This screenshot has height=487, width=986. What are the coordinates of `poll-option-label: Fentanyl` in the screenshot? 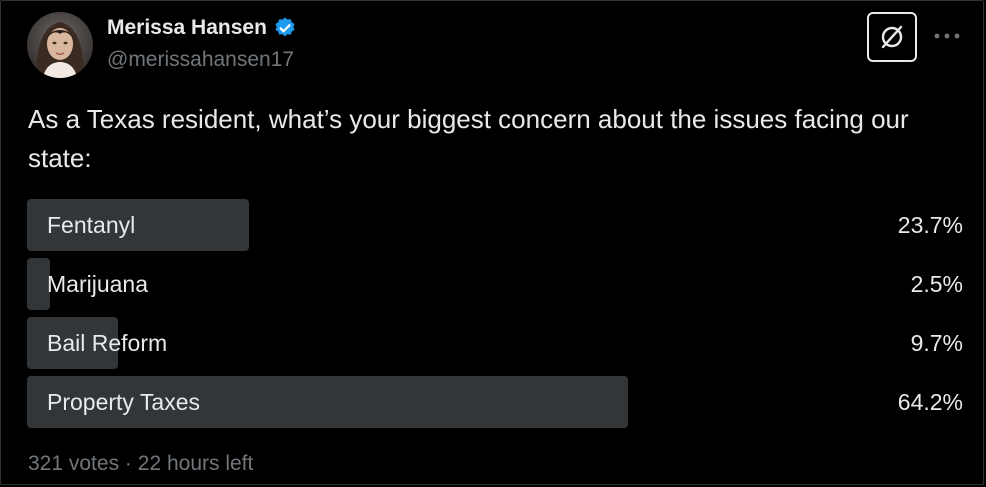 It's located at (91, 225).